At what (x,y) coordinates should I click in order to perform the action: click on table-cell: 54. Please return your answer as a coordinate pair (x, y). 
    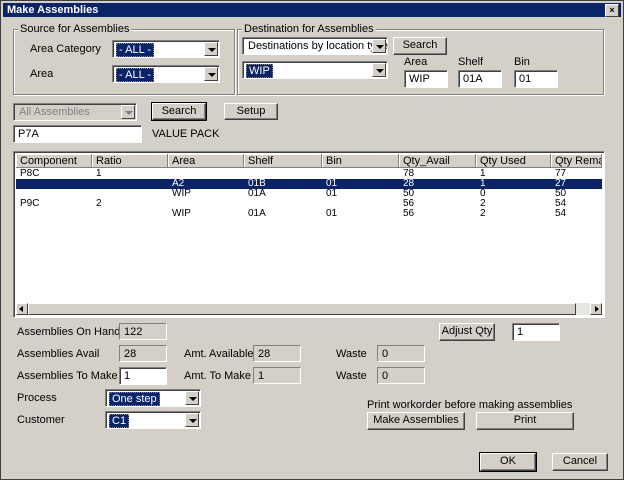
    Looking at the image, I should click on (561, 213).